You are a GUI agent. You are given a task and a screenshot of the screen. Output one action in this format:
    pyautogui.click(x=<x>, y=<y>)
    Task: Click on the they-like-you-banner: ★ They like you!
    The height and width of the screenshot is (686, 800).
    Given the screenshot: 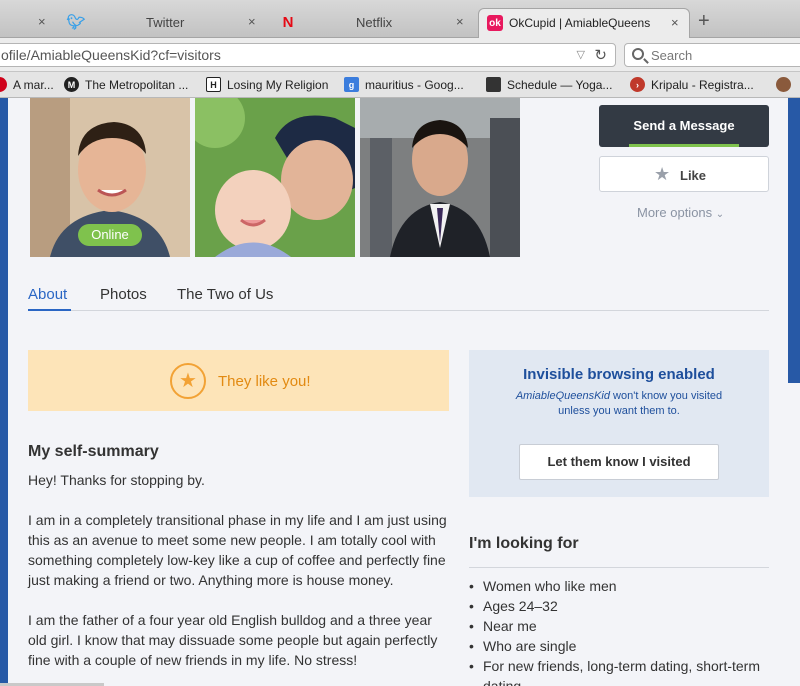 What is the action you would take?
    pyautogui.click(x=238, y=380)
    